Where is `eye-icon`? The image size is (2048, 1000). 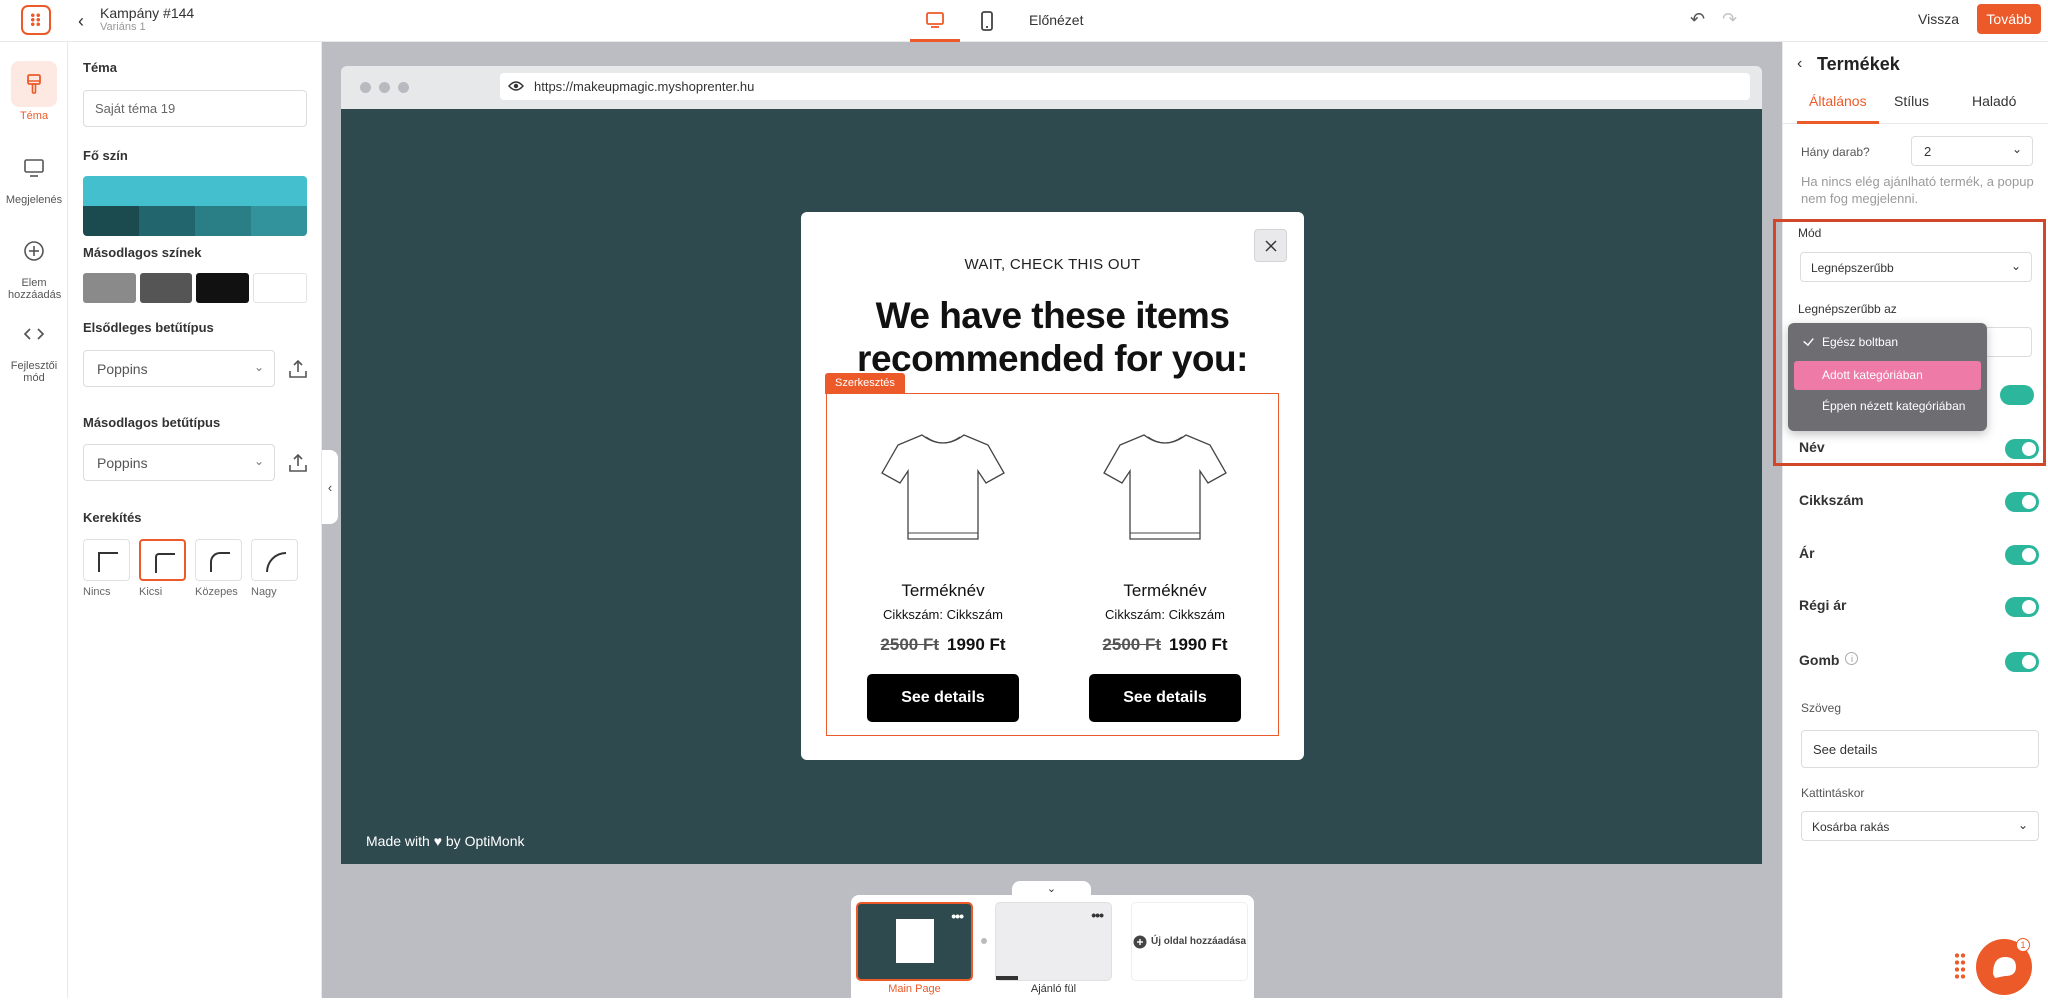 eye-icon is located at coordinates (516, 86).